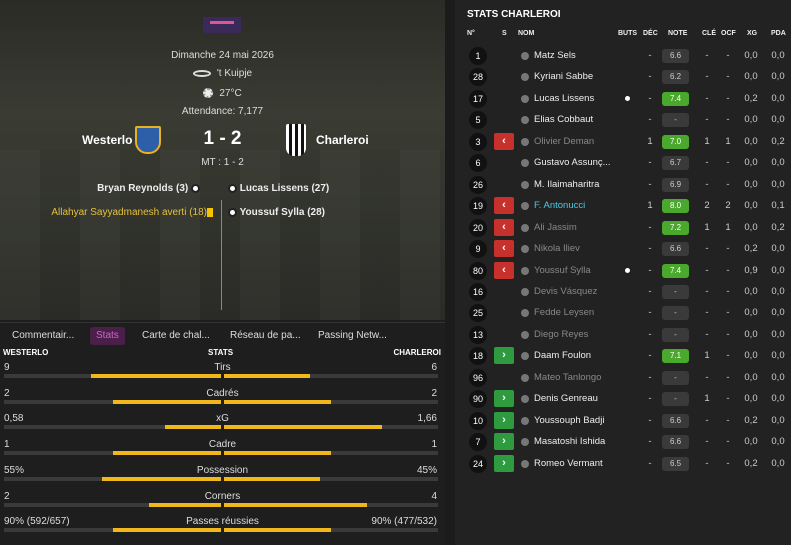  I want to click on player-name: Daam Foulon, so click(577, 355).